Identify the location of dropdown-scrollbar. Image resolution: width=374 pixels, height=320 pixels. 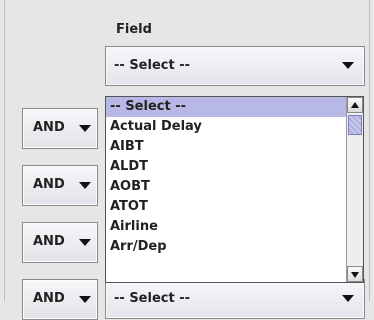
(354, 189).